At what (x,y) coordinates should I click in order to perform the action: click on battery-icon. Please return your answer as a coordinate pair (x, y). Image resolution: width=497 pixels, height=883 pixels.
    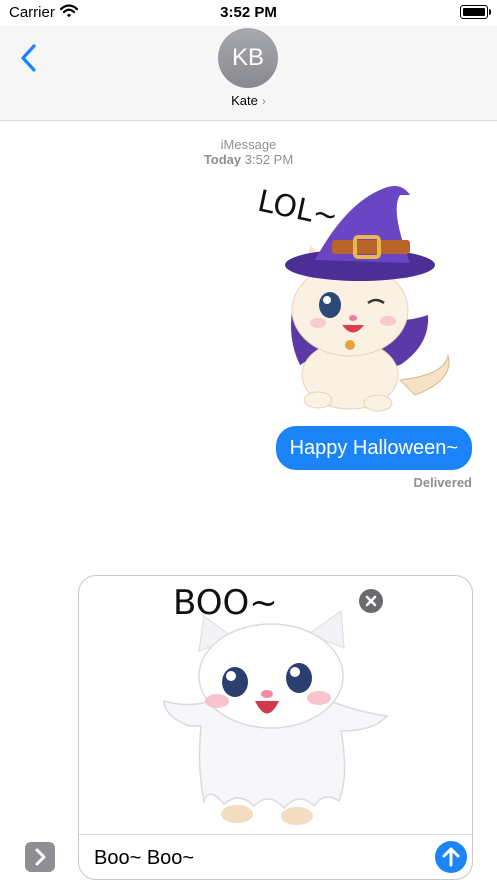
    Looking at the image, I should click on (475, 12).